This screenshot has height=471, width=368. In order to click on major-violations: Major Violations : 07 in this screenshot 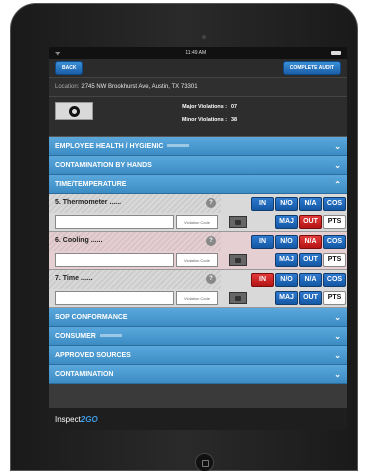, I will do `click(202, 107)`.